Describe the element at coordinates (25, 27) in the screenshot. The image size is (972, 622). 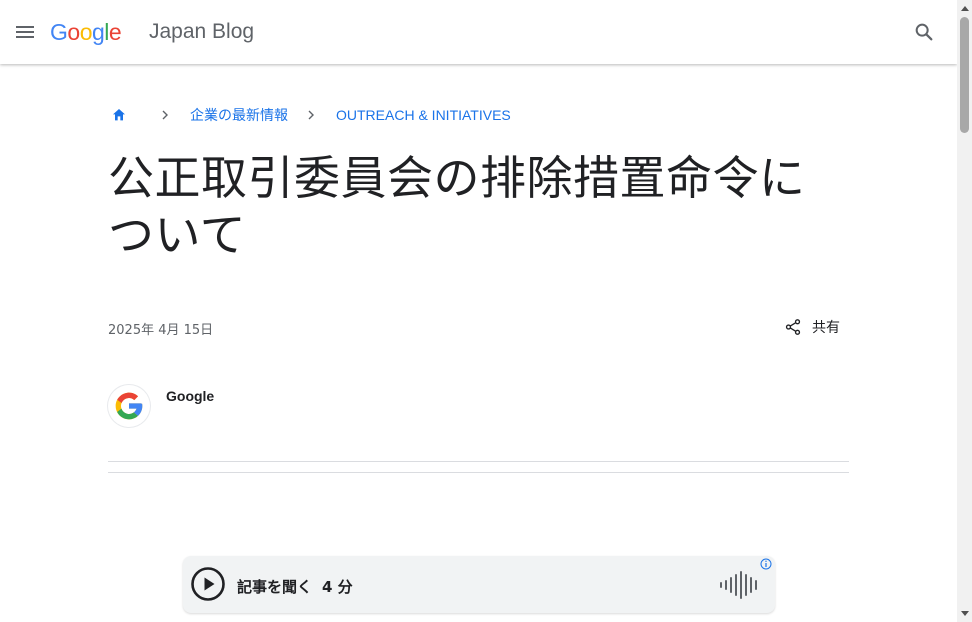
I see `hamburger-menu-icon` at that location.